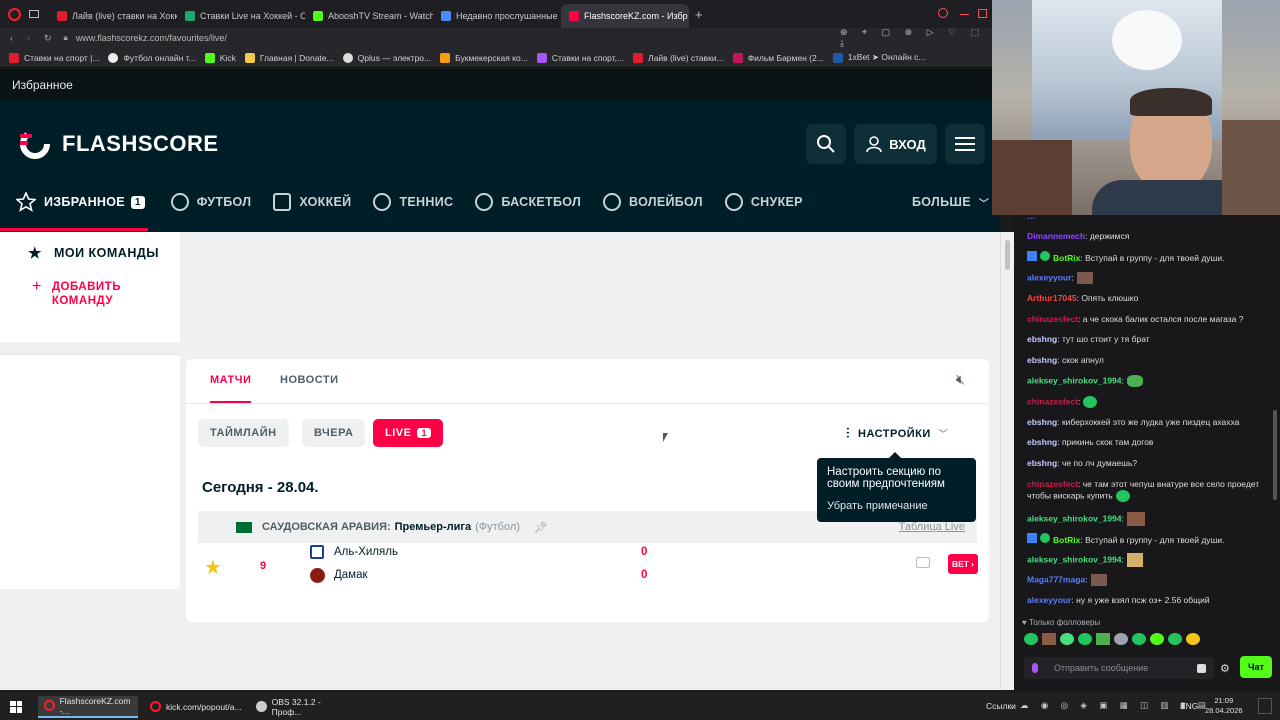 The width and height of the screenshot is (1280, 720). Describe the element at coordinates (895, 144) in the screenshot. I see `login-button: ВХОД` at that location.